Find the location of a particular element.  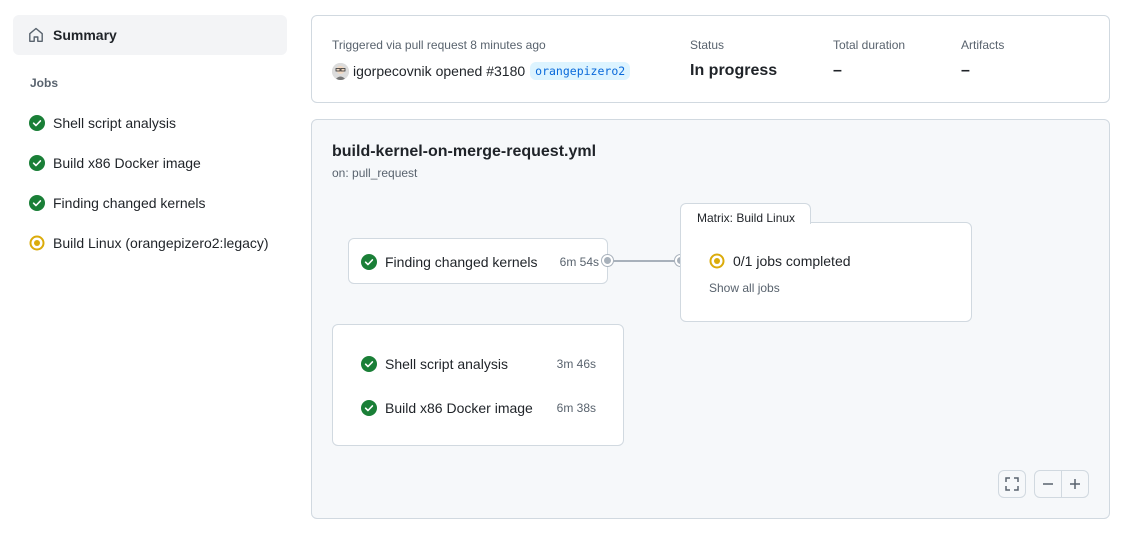

duration-value: – is located at coordinates (837, 70).